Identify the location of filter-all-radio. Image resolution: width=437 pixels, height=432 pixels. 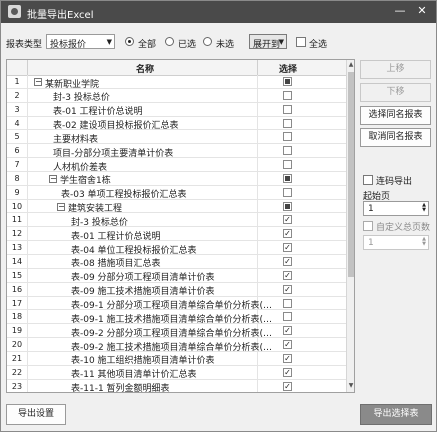
(129, 41).